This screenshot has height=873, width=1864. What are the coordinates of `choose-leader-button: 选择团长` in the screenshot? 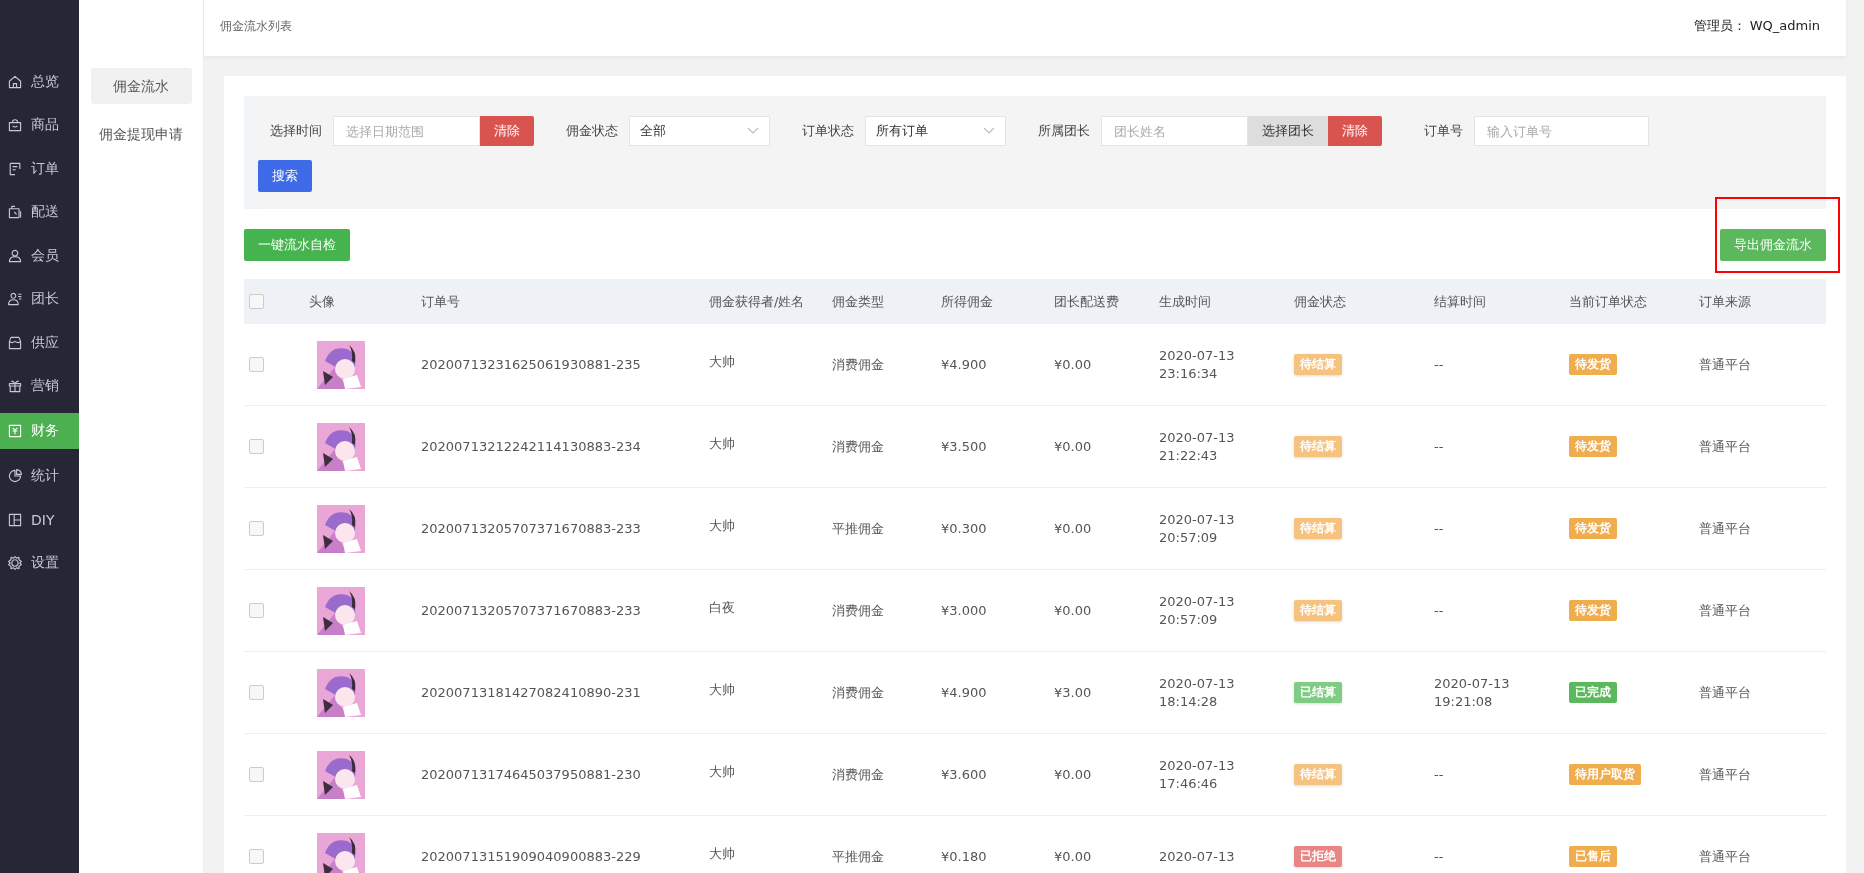 It's located at (1288, 131).